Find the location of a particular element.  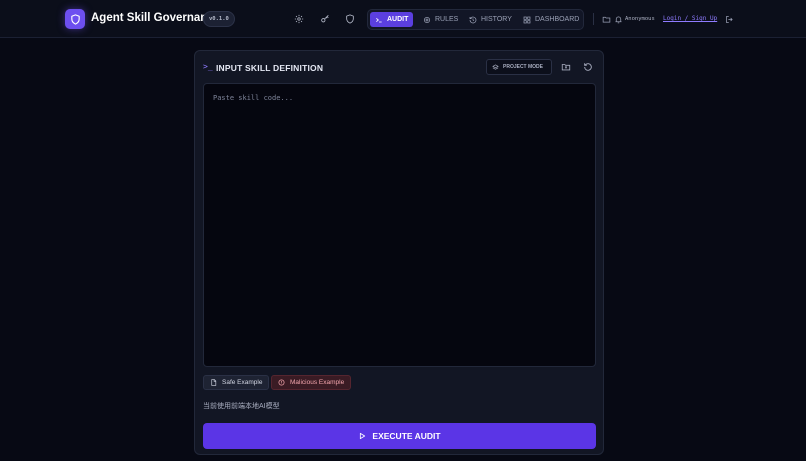

version-badge: v0.1.0 is located at coordinates (219, 19).